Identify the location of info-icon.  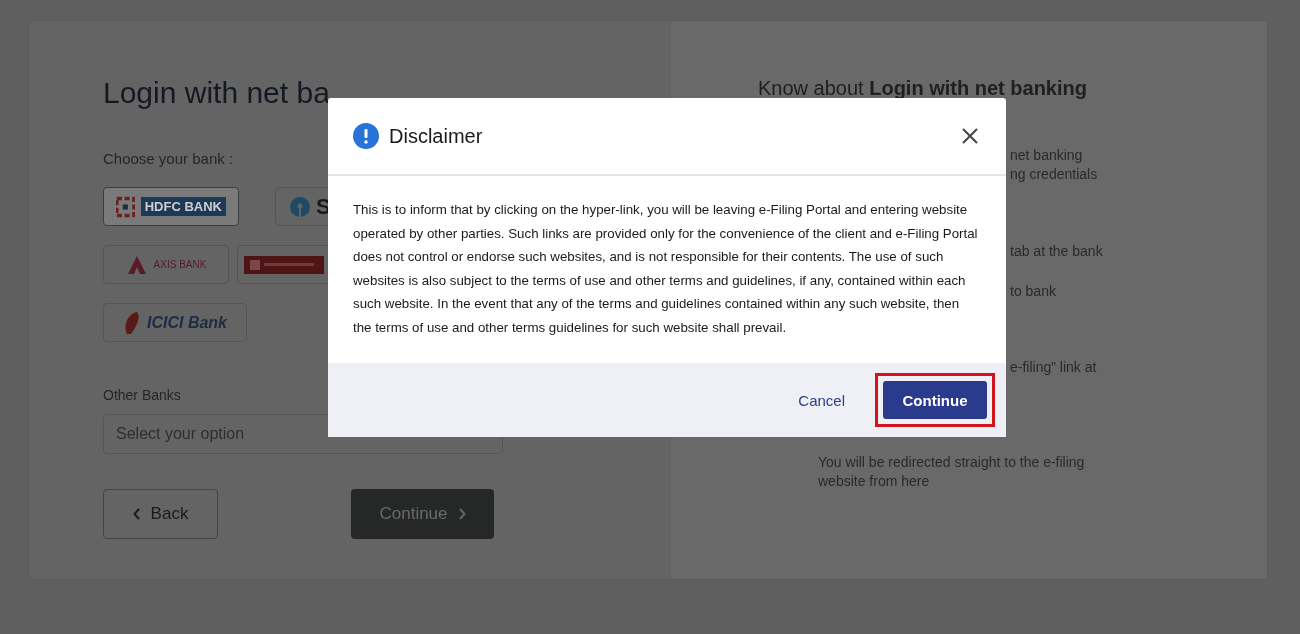
(366, 136).